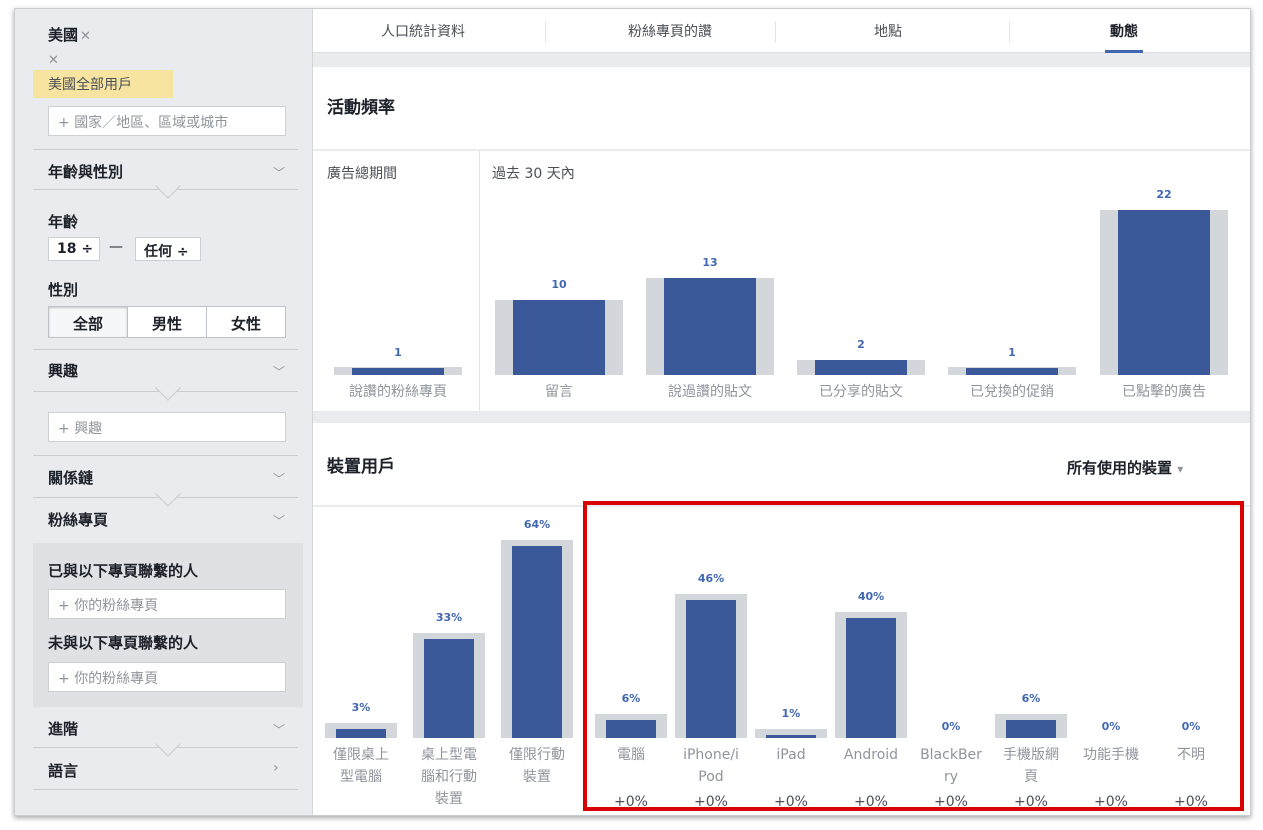  Describe the element at coordinates (78, 519) in the screenshot. I see `pages-header: 粉絲專頁` at that location.